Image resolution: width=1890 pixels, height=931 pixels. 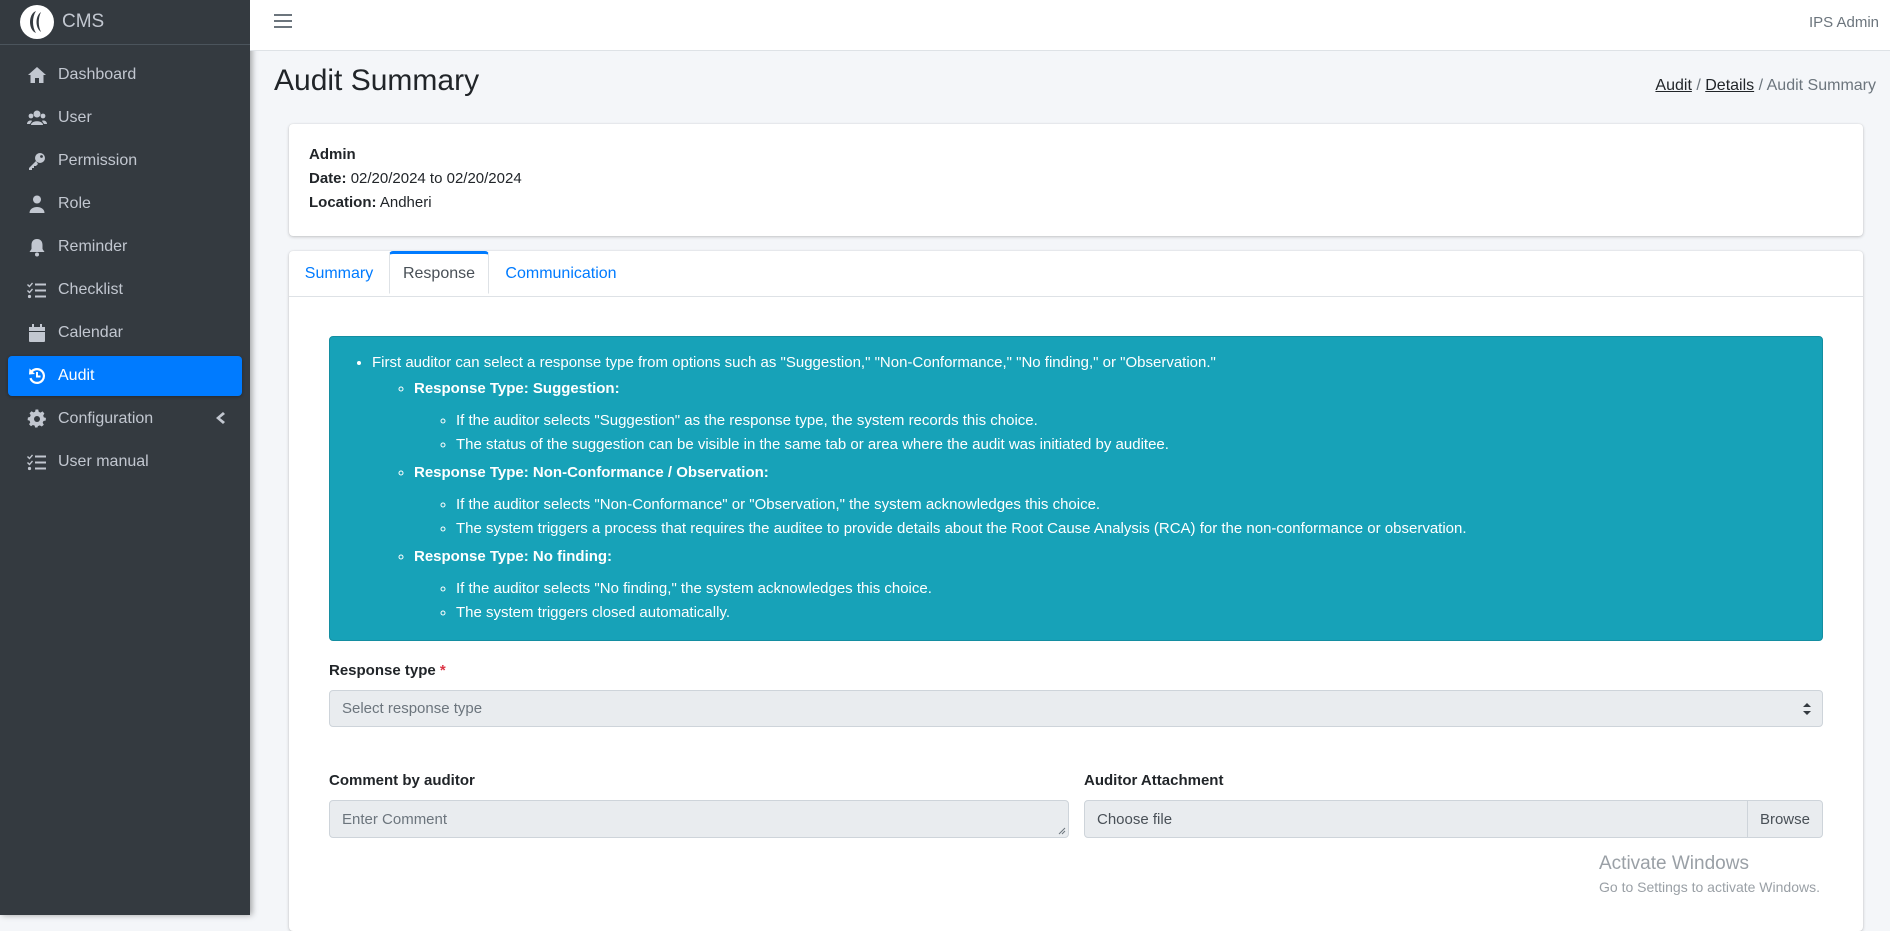 What do you see at coordinates (561, 273) in the screenshot?
I see `tab-communication: Communication` at bounding box center [561, 273].